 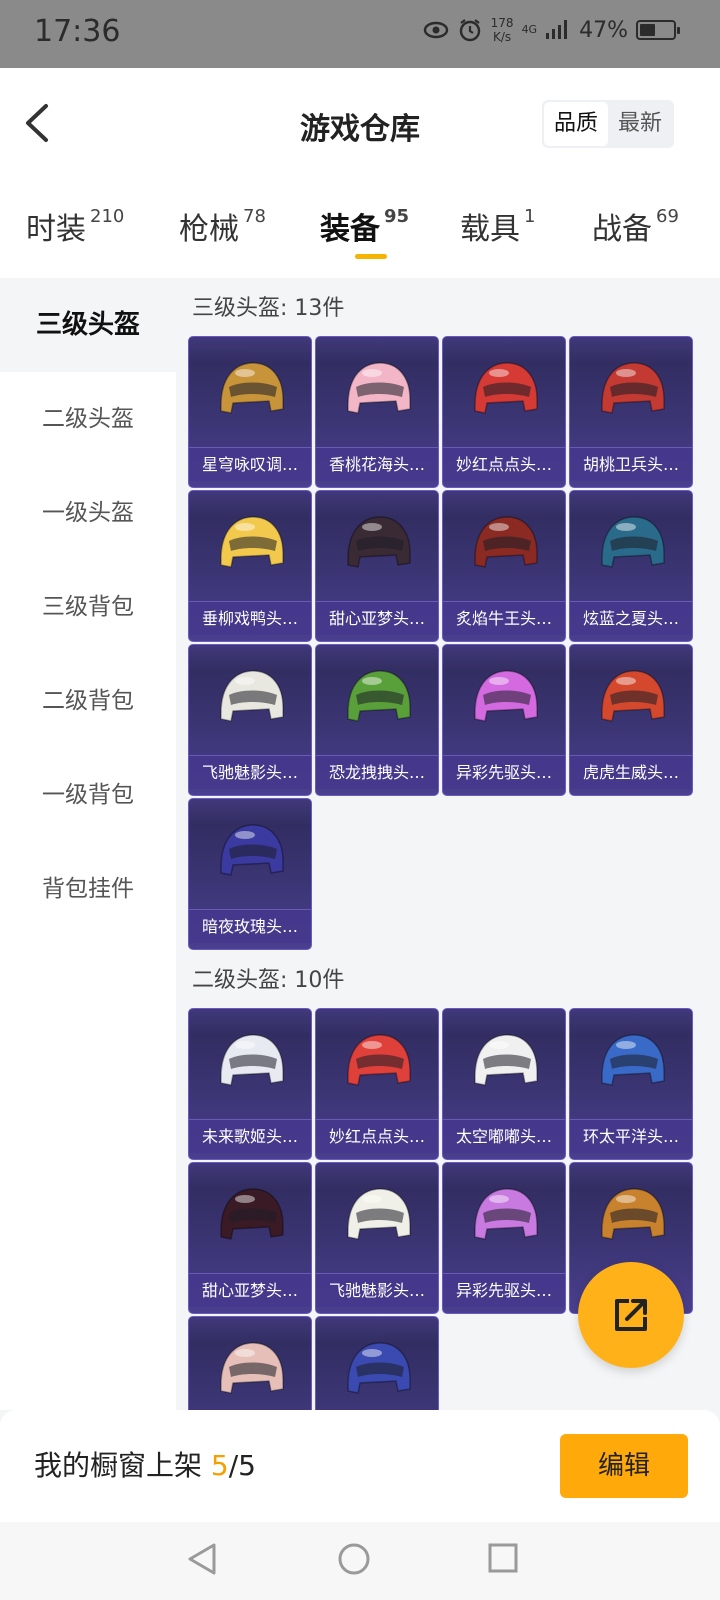 What do you see at coordinates (658, 30) in the screenshot?
I see `battery-icon` at bounding box center [658, 30].